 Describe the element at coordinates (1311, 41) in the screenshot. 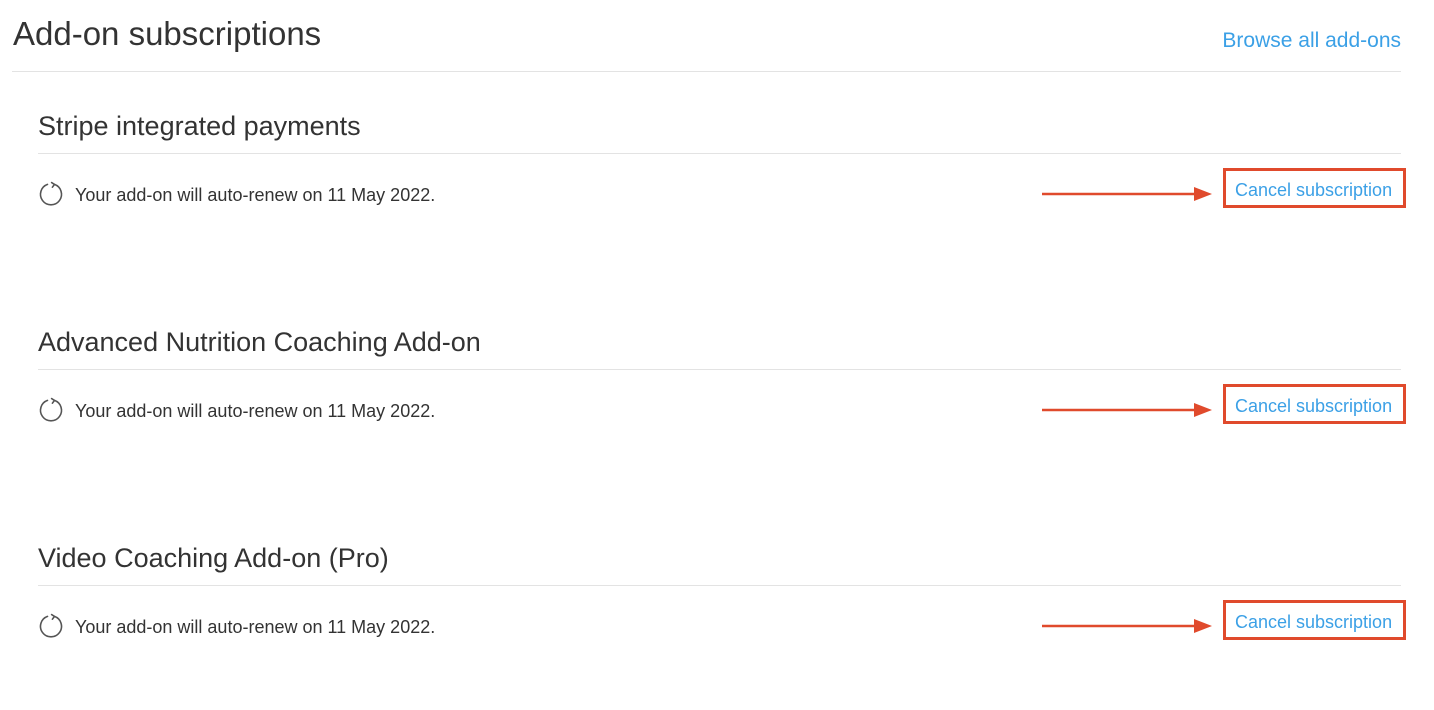

I see `browse-all-addons-link: Browse all add-ons` at that location.